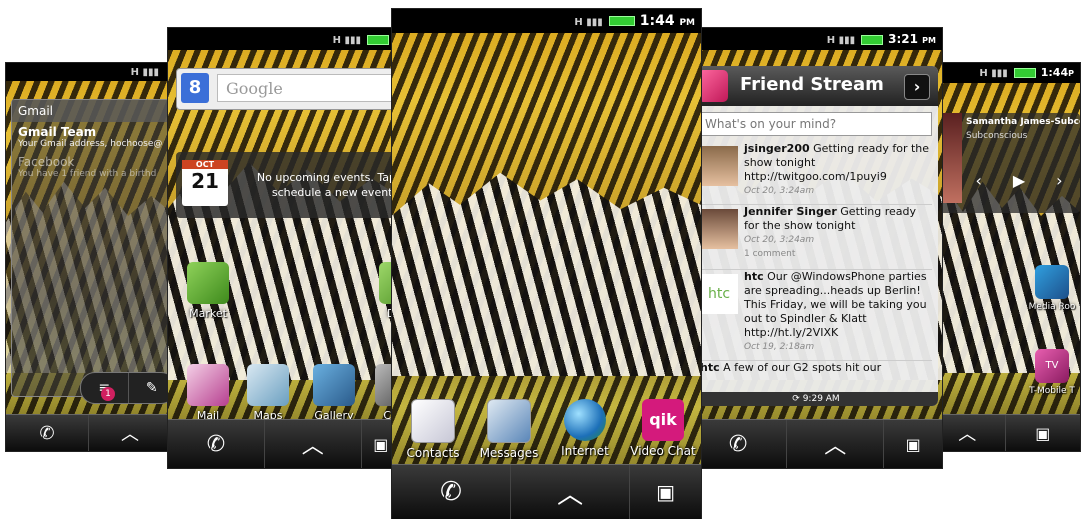 The image size is (1083, 519). I want to click on email-preview: You have 1 friend with a birthd, so click(87, 174).